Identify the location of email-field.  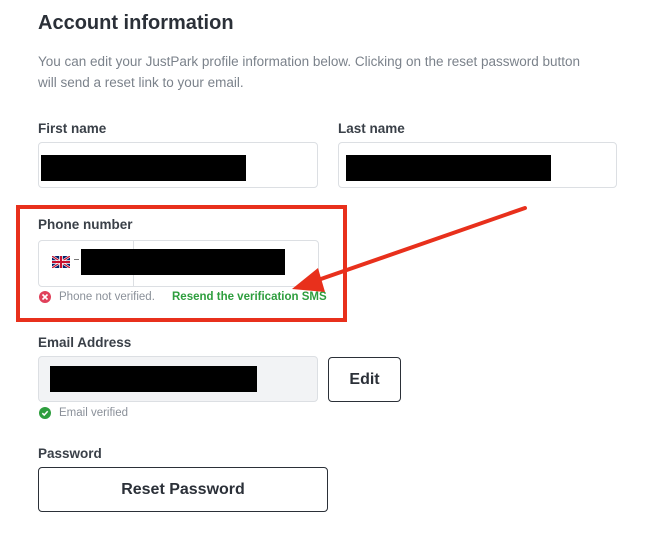
(178, 379).